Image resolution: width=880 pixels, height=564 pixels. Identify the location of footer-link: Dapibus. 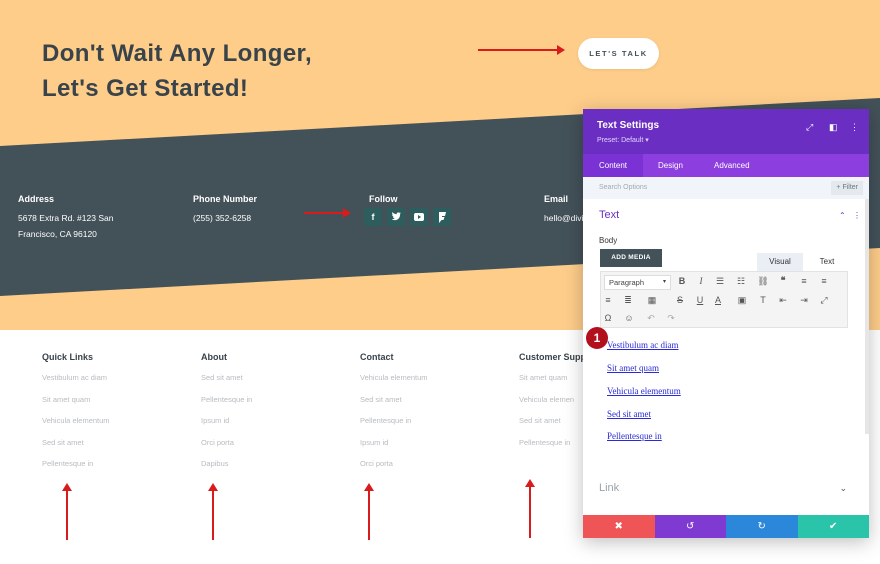
(226, 464).